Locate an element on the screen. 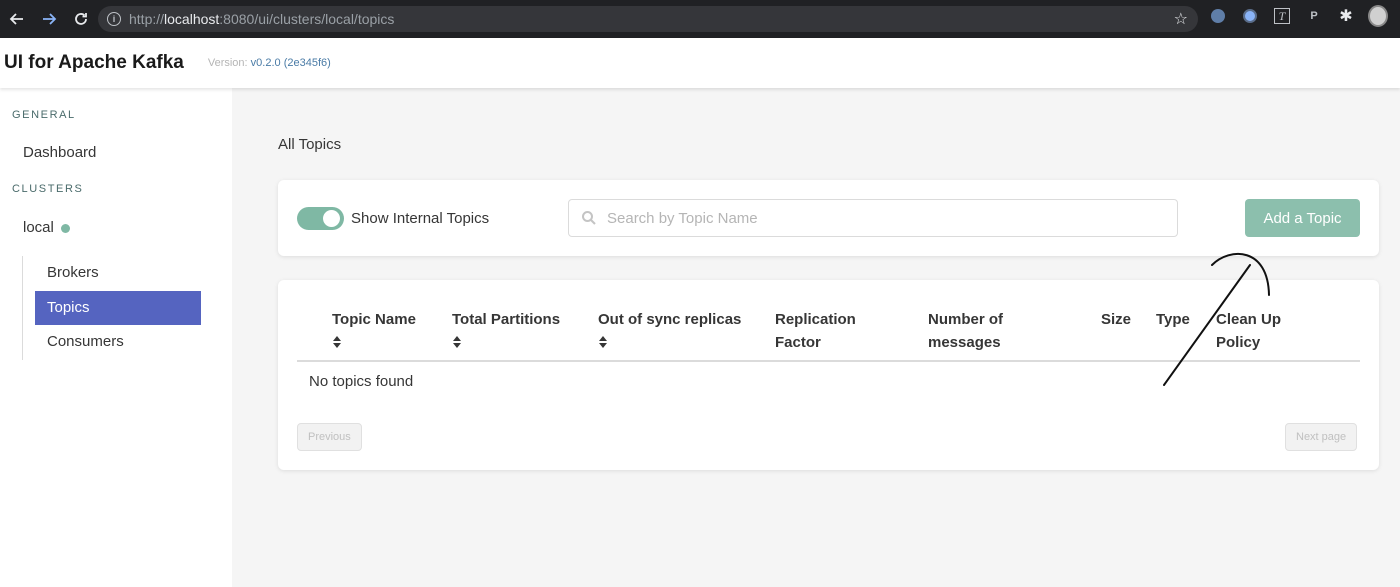  sidebar-item-topics: Topics is located at coordinates (118, 308).